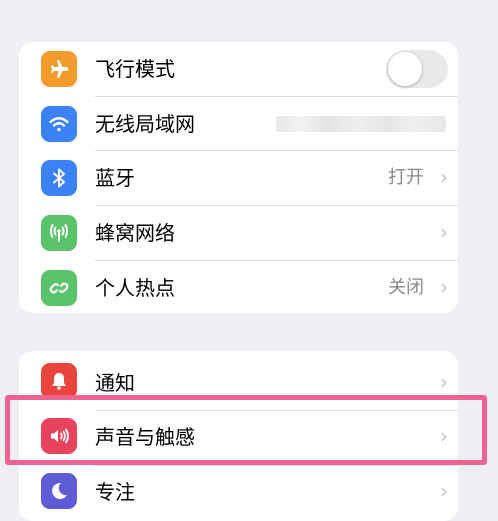 This screenshot has height=521, width=498. I want to click on hotspot-label: 个人热点, so click(135, 288).